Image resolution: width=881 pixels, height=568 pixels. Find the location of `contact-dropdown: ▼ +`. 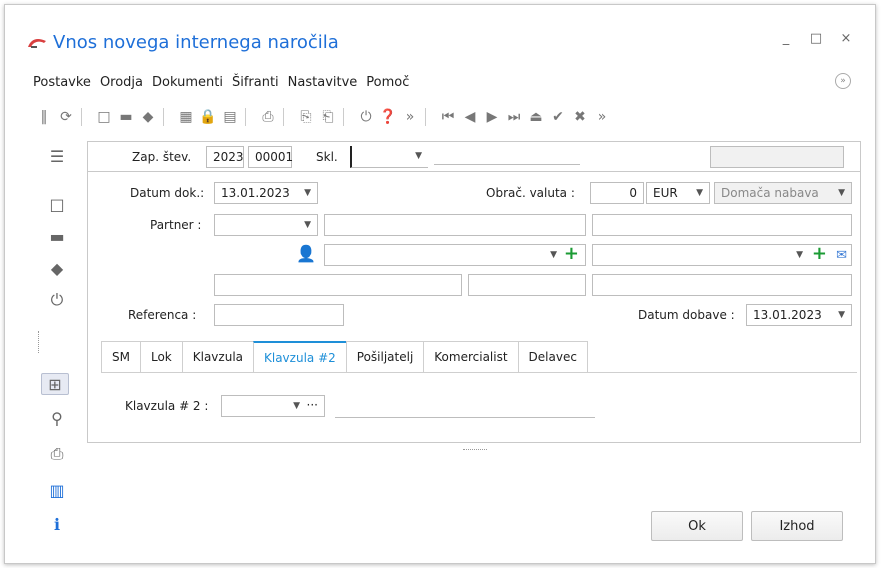

contact-dropdown: ▼ + is located at coordinates (455, 254).